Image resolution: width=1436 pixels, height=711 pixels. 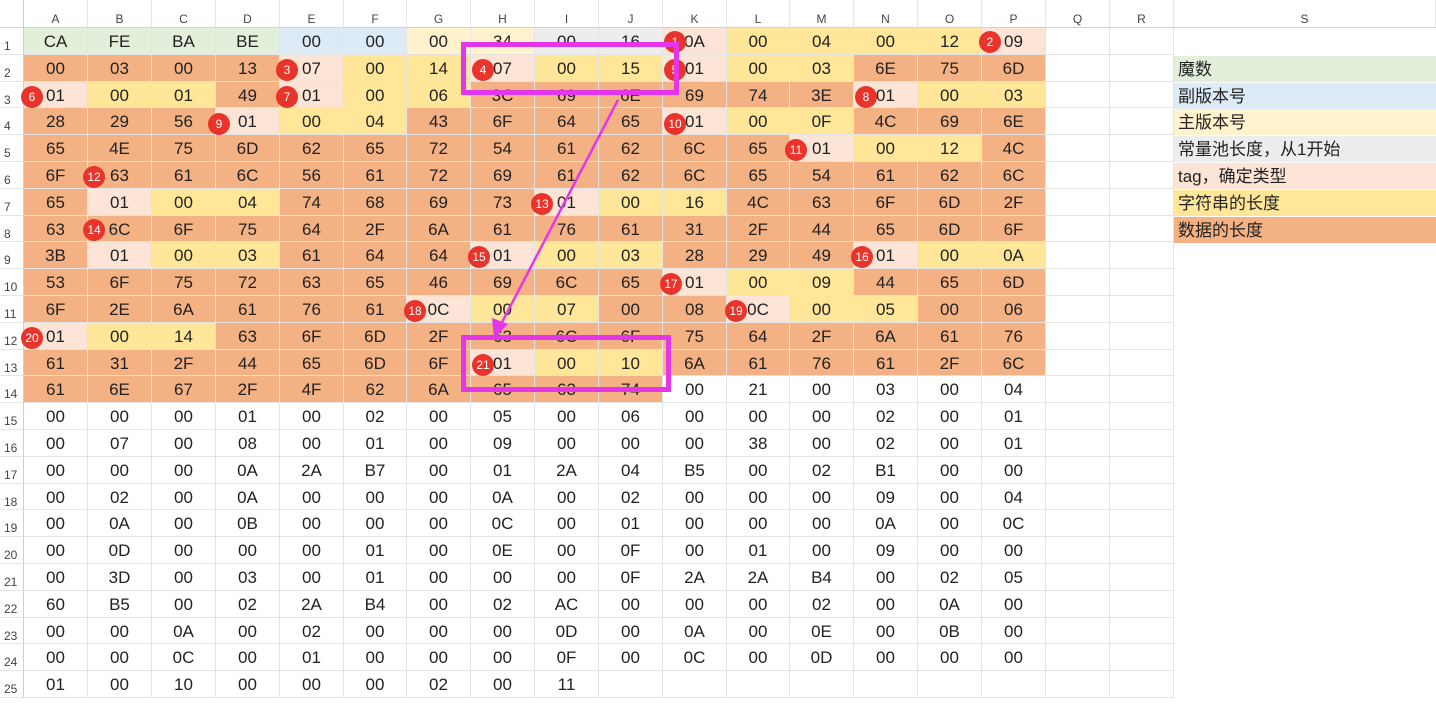 I want to click on cell-o5: 12, so click(x=950, y=148).